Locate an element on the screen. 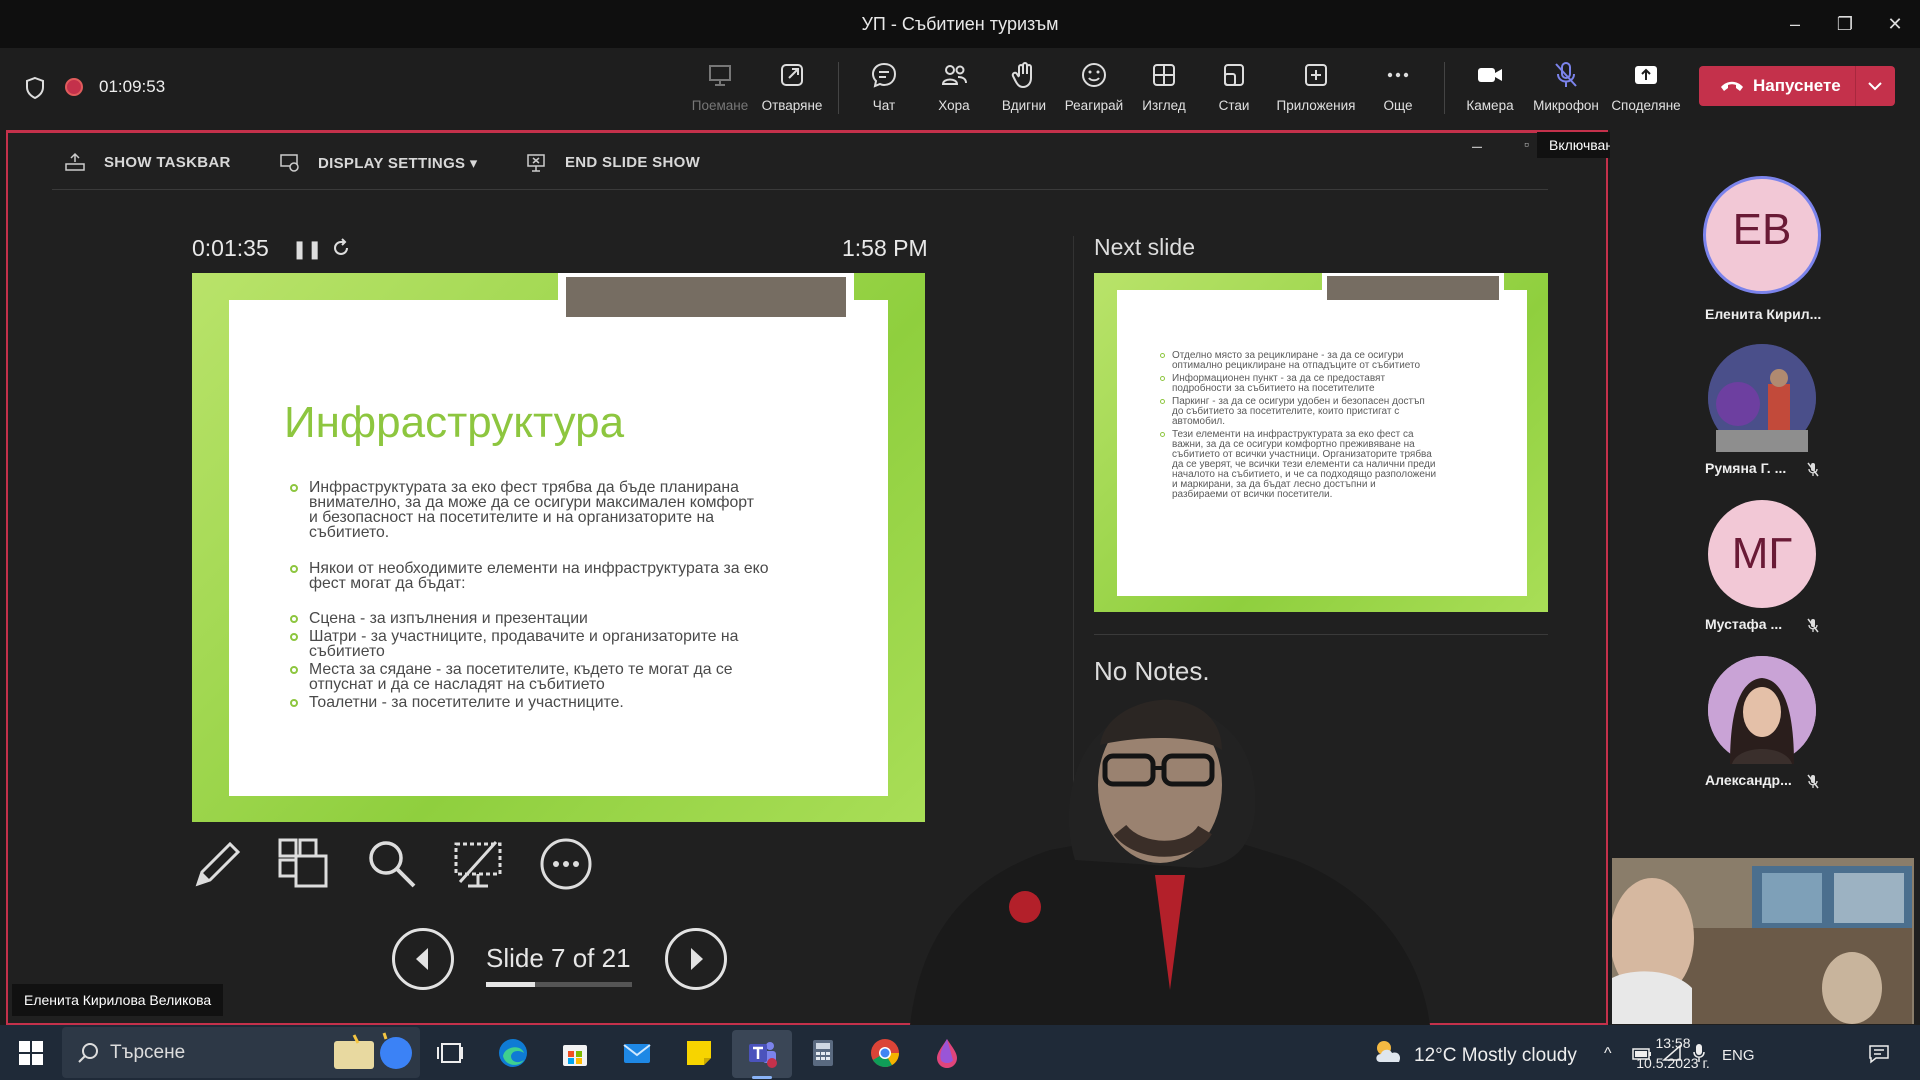  maximize-button: ❐ is located at coordinates (1845, 24).